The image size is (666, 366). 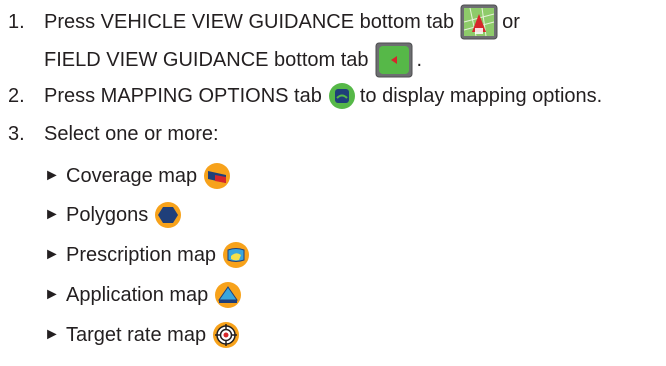 What do you see at coordinates (481, 96) in the screenshot?
I see `step-text: to display mapping options.` at bounding box center [481, 96].